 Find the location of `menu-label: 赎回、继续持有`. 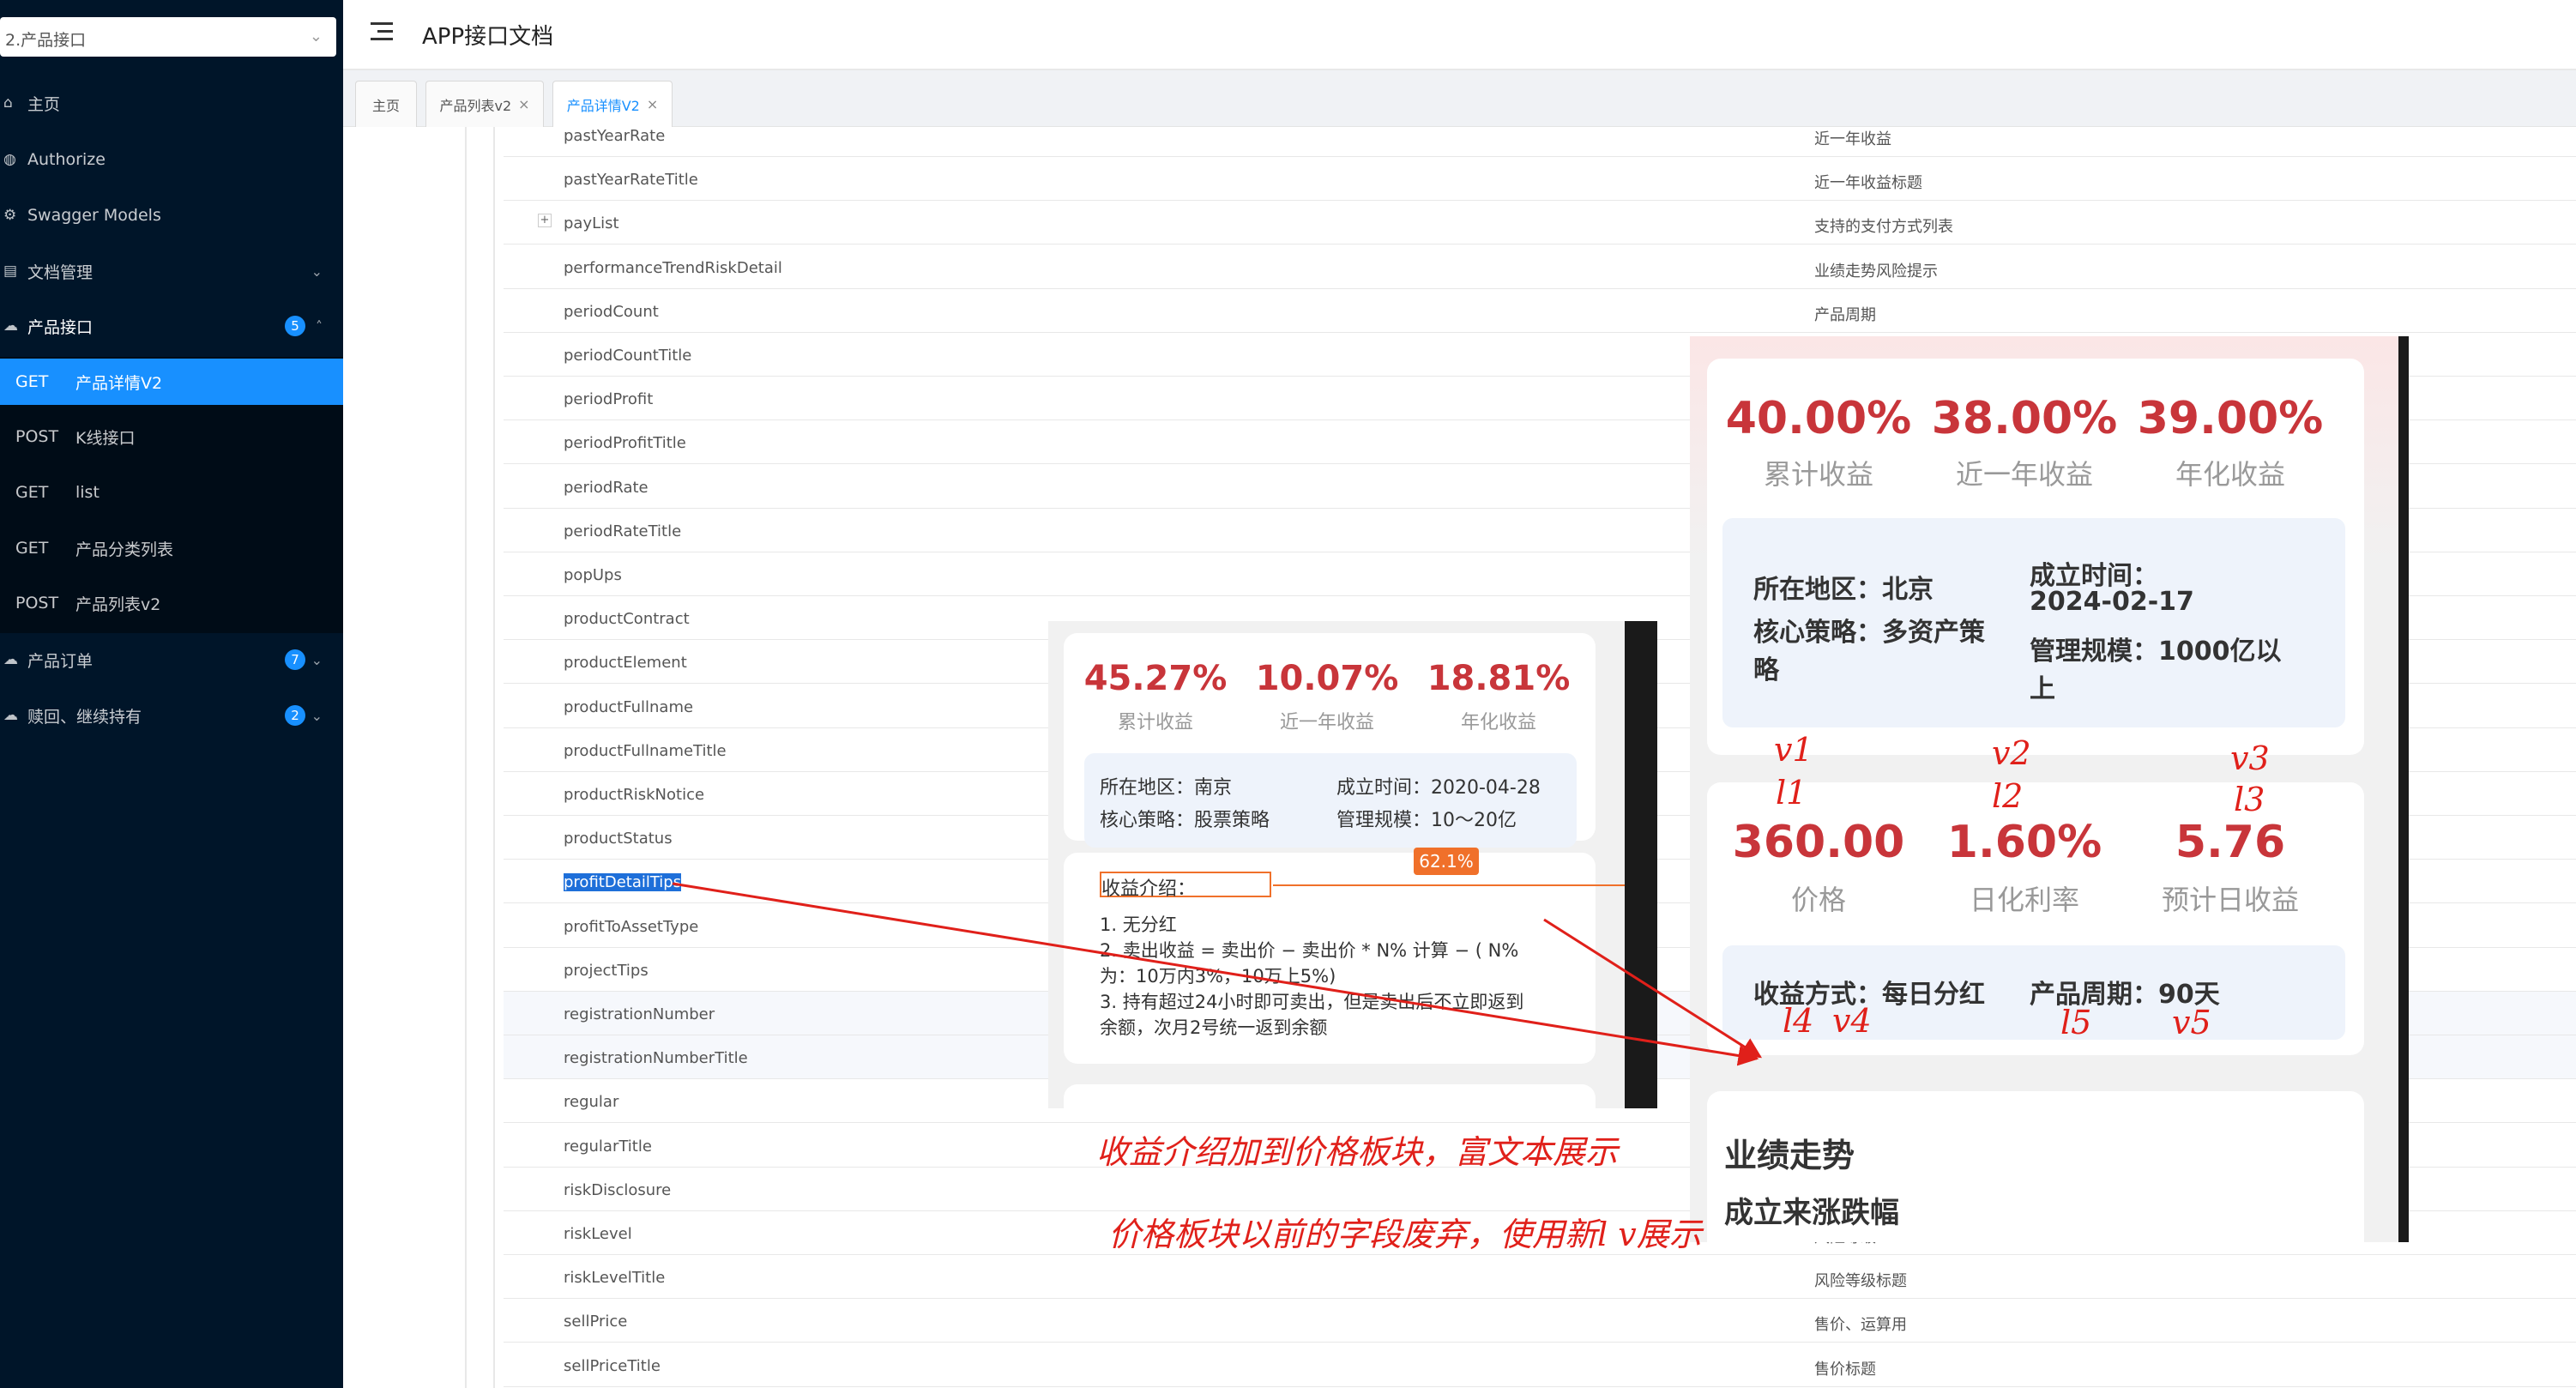

menu-label: 赎回、继续持有 is located at coordinates (84, 717).